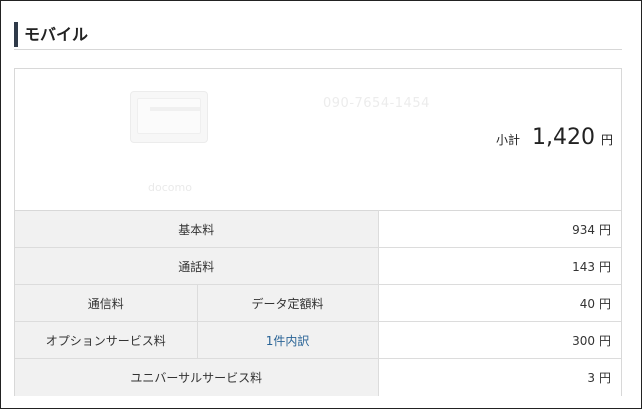 This screenshot has height=409, width=642. I want to click on section-title: モバイル, so click(51, 34).